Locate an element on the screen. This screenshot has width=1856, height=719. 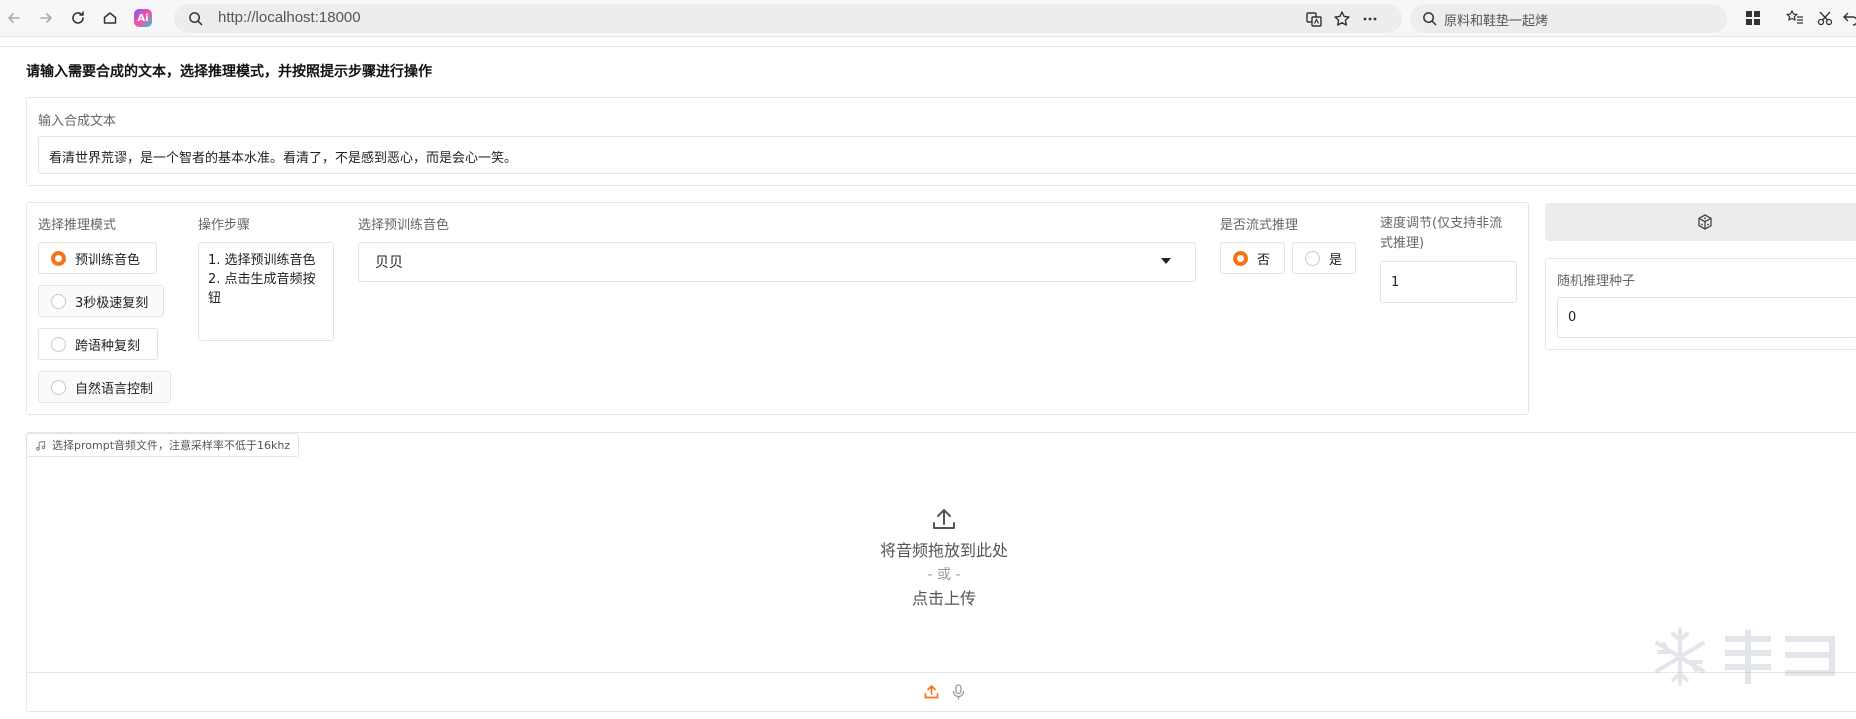
streaming-option-label: 否 is located at coordinates (1264, 260).